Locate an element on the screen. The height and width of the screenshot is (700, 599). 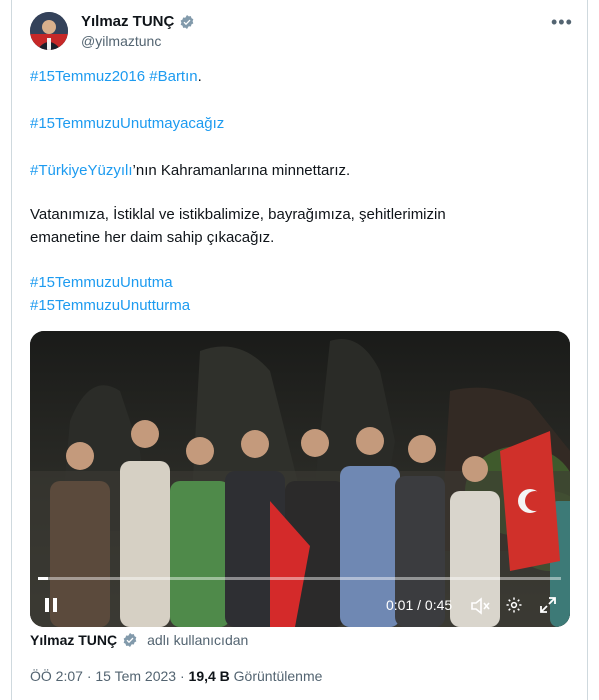
attribution-name: Yılmaz TUNÇ is located at coordinates (73, 640).